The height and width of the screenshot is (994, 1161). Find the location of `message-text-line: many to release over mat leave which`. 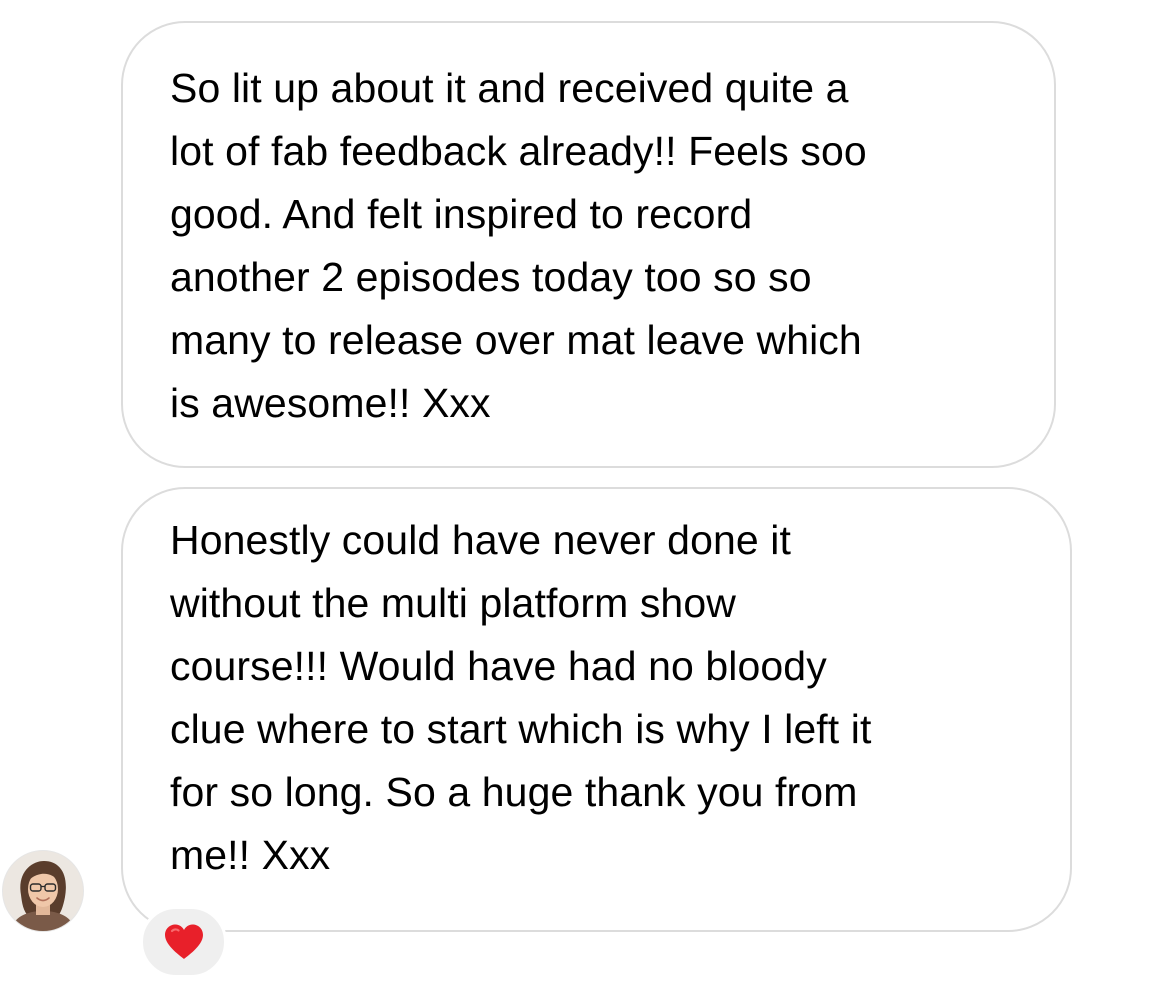

message-text-line: many to release over mat leave which is located at coordinates (516, 340).